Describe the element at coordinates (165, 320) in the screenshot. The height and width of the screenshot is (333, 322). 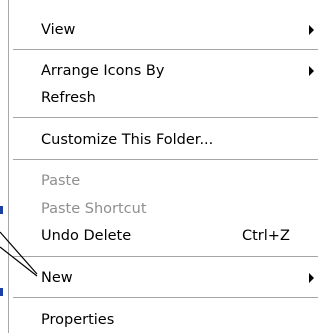
I see `menu-item-properties: Properties` at that location.